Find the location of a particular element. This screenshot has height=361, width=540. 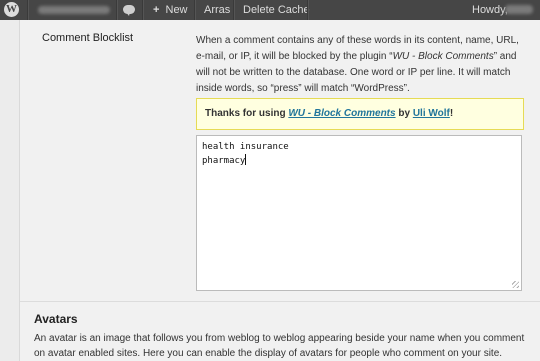

textarea-line: pharmacy is located at coordinates (224, 161).